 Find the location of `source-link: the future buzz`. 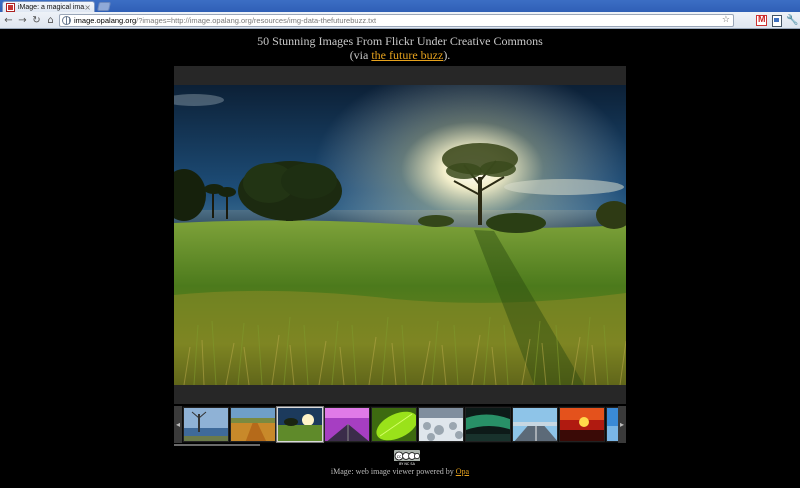

source-link: the future buzz is located at coordinates (407, 55).